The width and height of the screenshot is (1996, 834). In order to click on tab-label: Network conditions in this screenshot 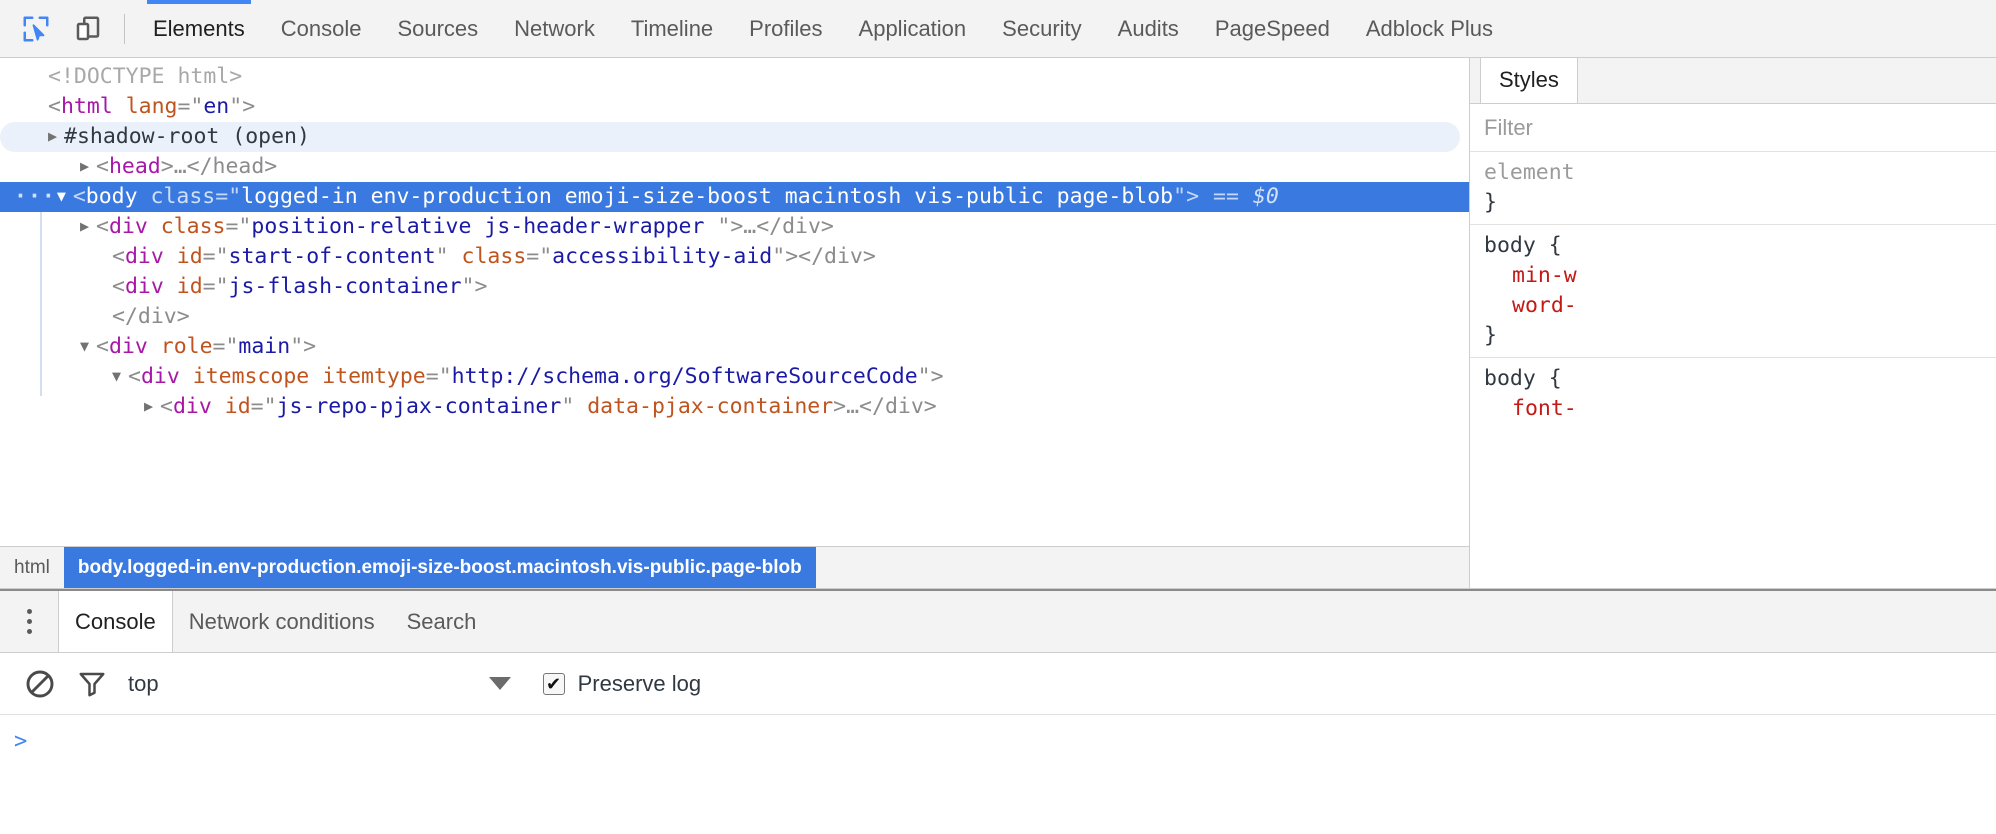, I will do `click(281, 621)`.